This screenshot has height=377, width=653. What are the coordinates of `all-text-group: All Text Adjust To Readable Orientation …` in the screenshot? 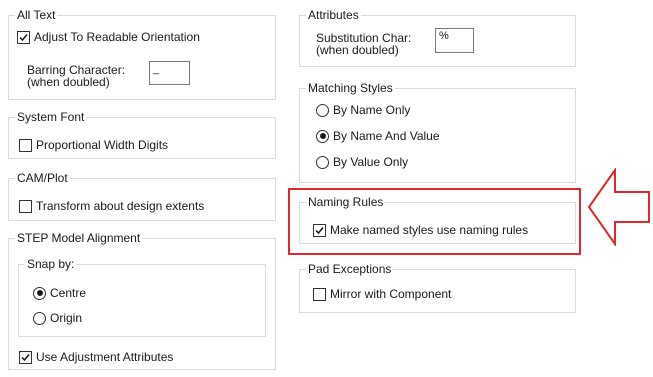 It's located at (142, 54).